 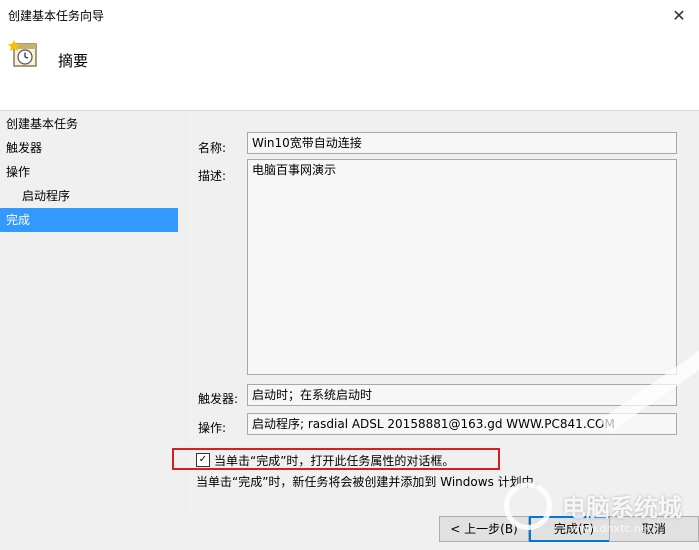 What do you see at coordinates (203, 460) in the screenshot?
I see `open-properties-checkbox: ✓` at bounding box center [203, 460].